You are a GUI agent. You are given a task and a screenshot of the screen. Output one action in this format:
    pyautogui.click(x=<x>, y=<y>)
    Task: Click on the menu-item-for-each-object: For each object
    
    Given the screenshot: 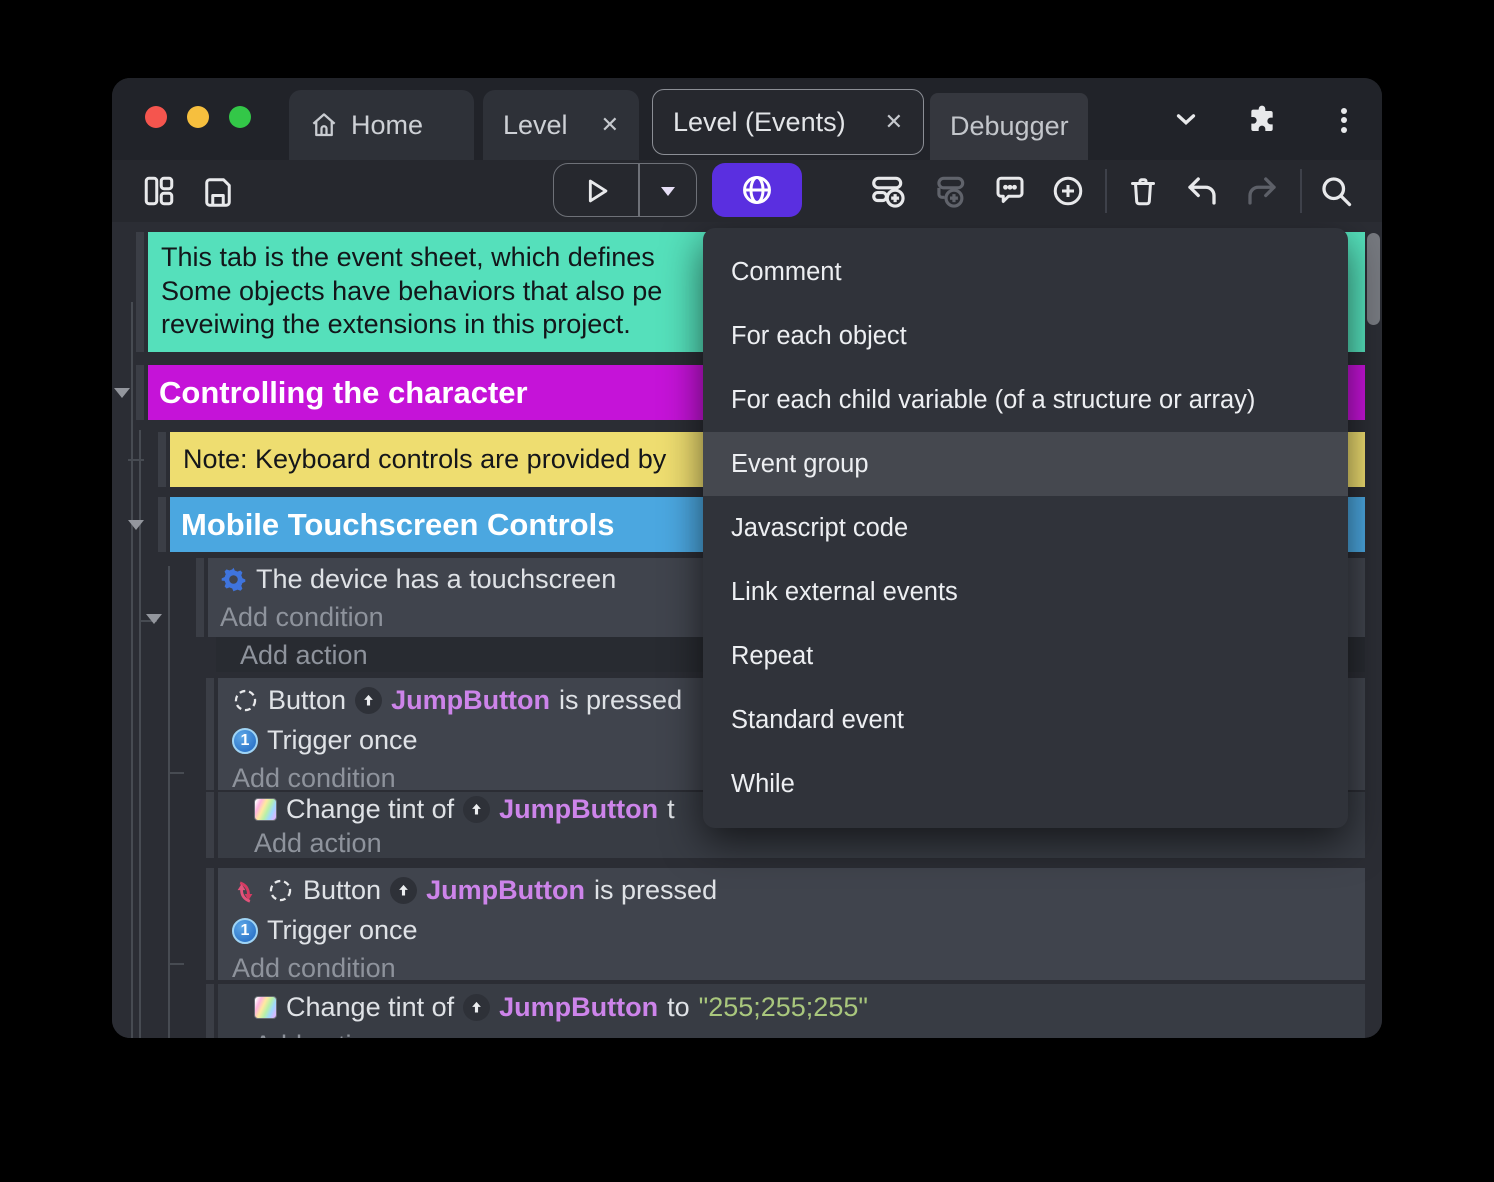 What is the action you would take?
    pyautogui.click(x=1025, y=336)
    